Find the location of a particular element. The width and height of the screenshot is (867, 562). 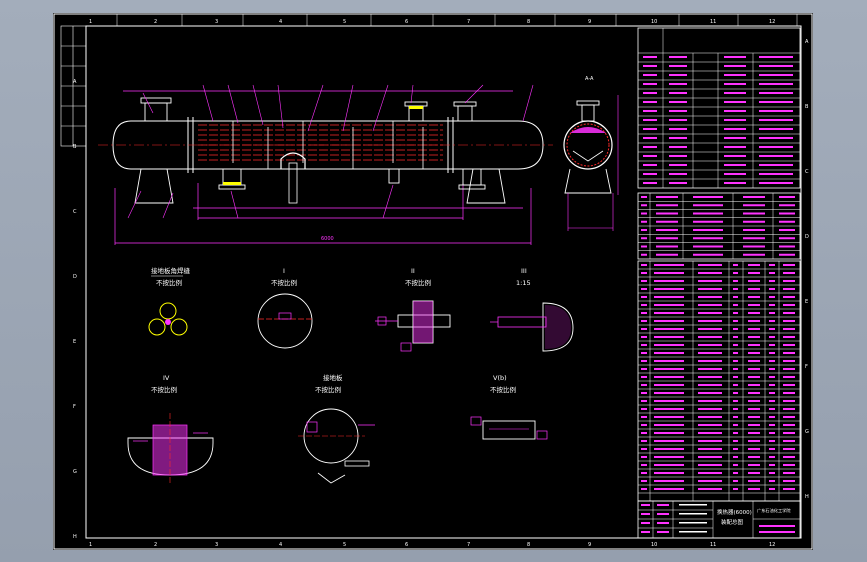

detail-title: 接地板角焊缝 is located at coordinates (171, 270).